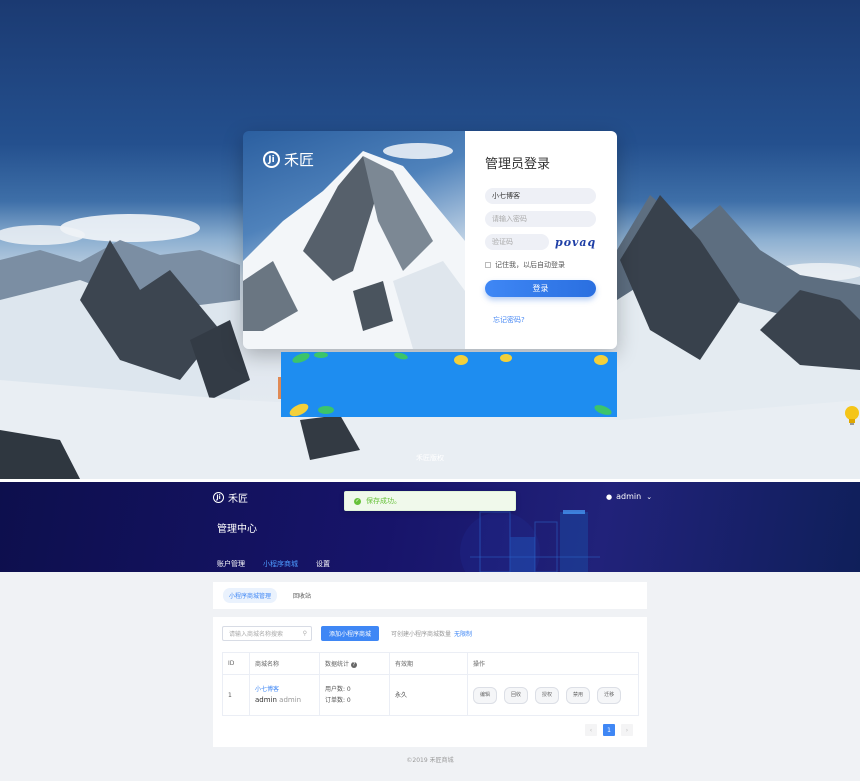 Image resolution: width=860 pixels, height=781 pixels. What do you see at coordinates (485, 695) in the screenshot?
I see `edit-button: 编辑` at bounding box center [485, 695].